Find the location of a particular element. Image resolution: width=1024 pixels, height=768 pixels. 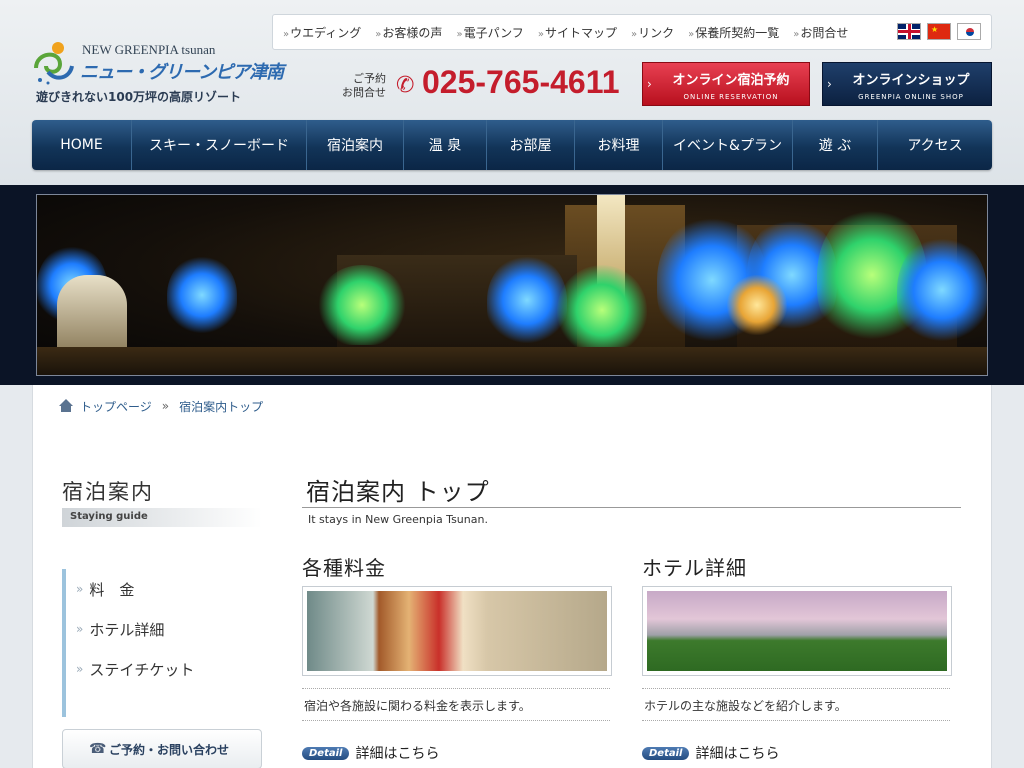

card-rates-description: 宿泊や各施設に関わる料金を表示します。 is located at coordinates (417, 706).